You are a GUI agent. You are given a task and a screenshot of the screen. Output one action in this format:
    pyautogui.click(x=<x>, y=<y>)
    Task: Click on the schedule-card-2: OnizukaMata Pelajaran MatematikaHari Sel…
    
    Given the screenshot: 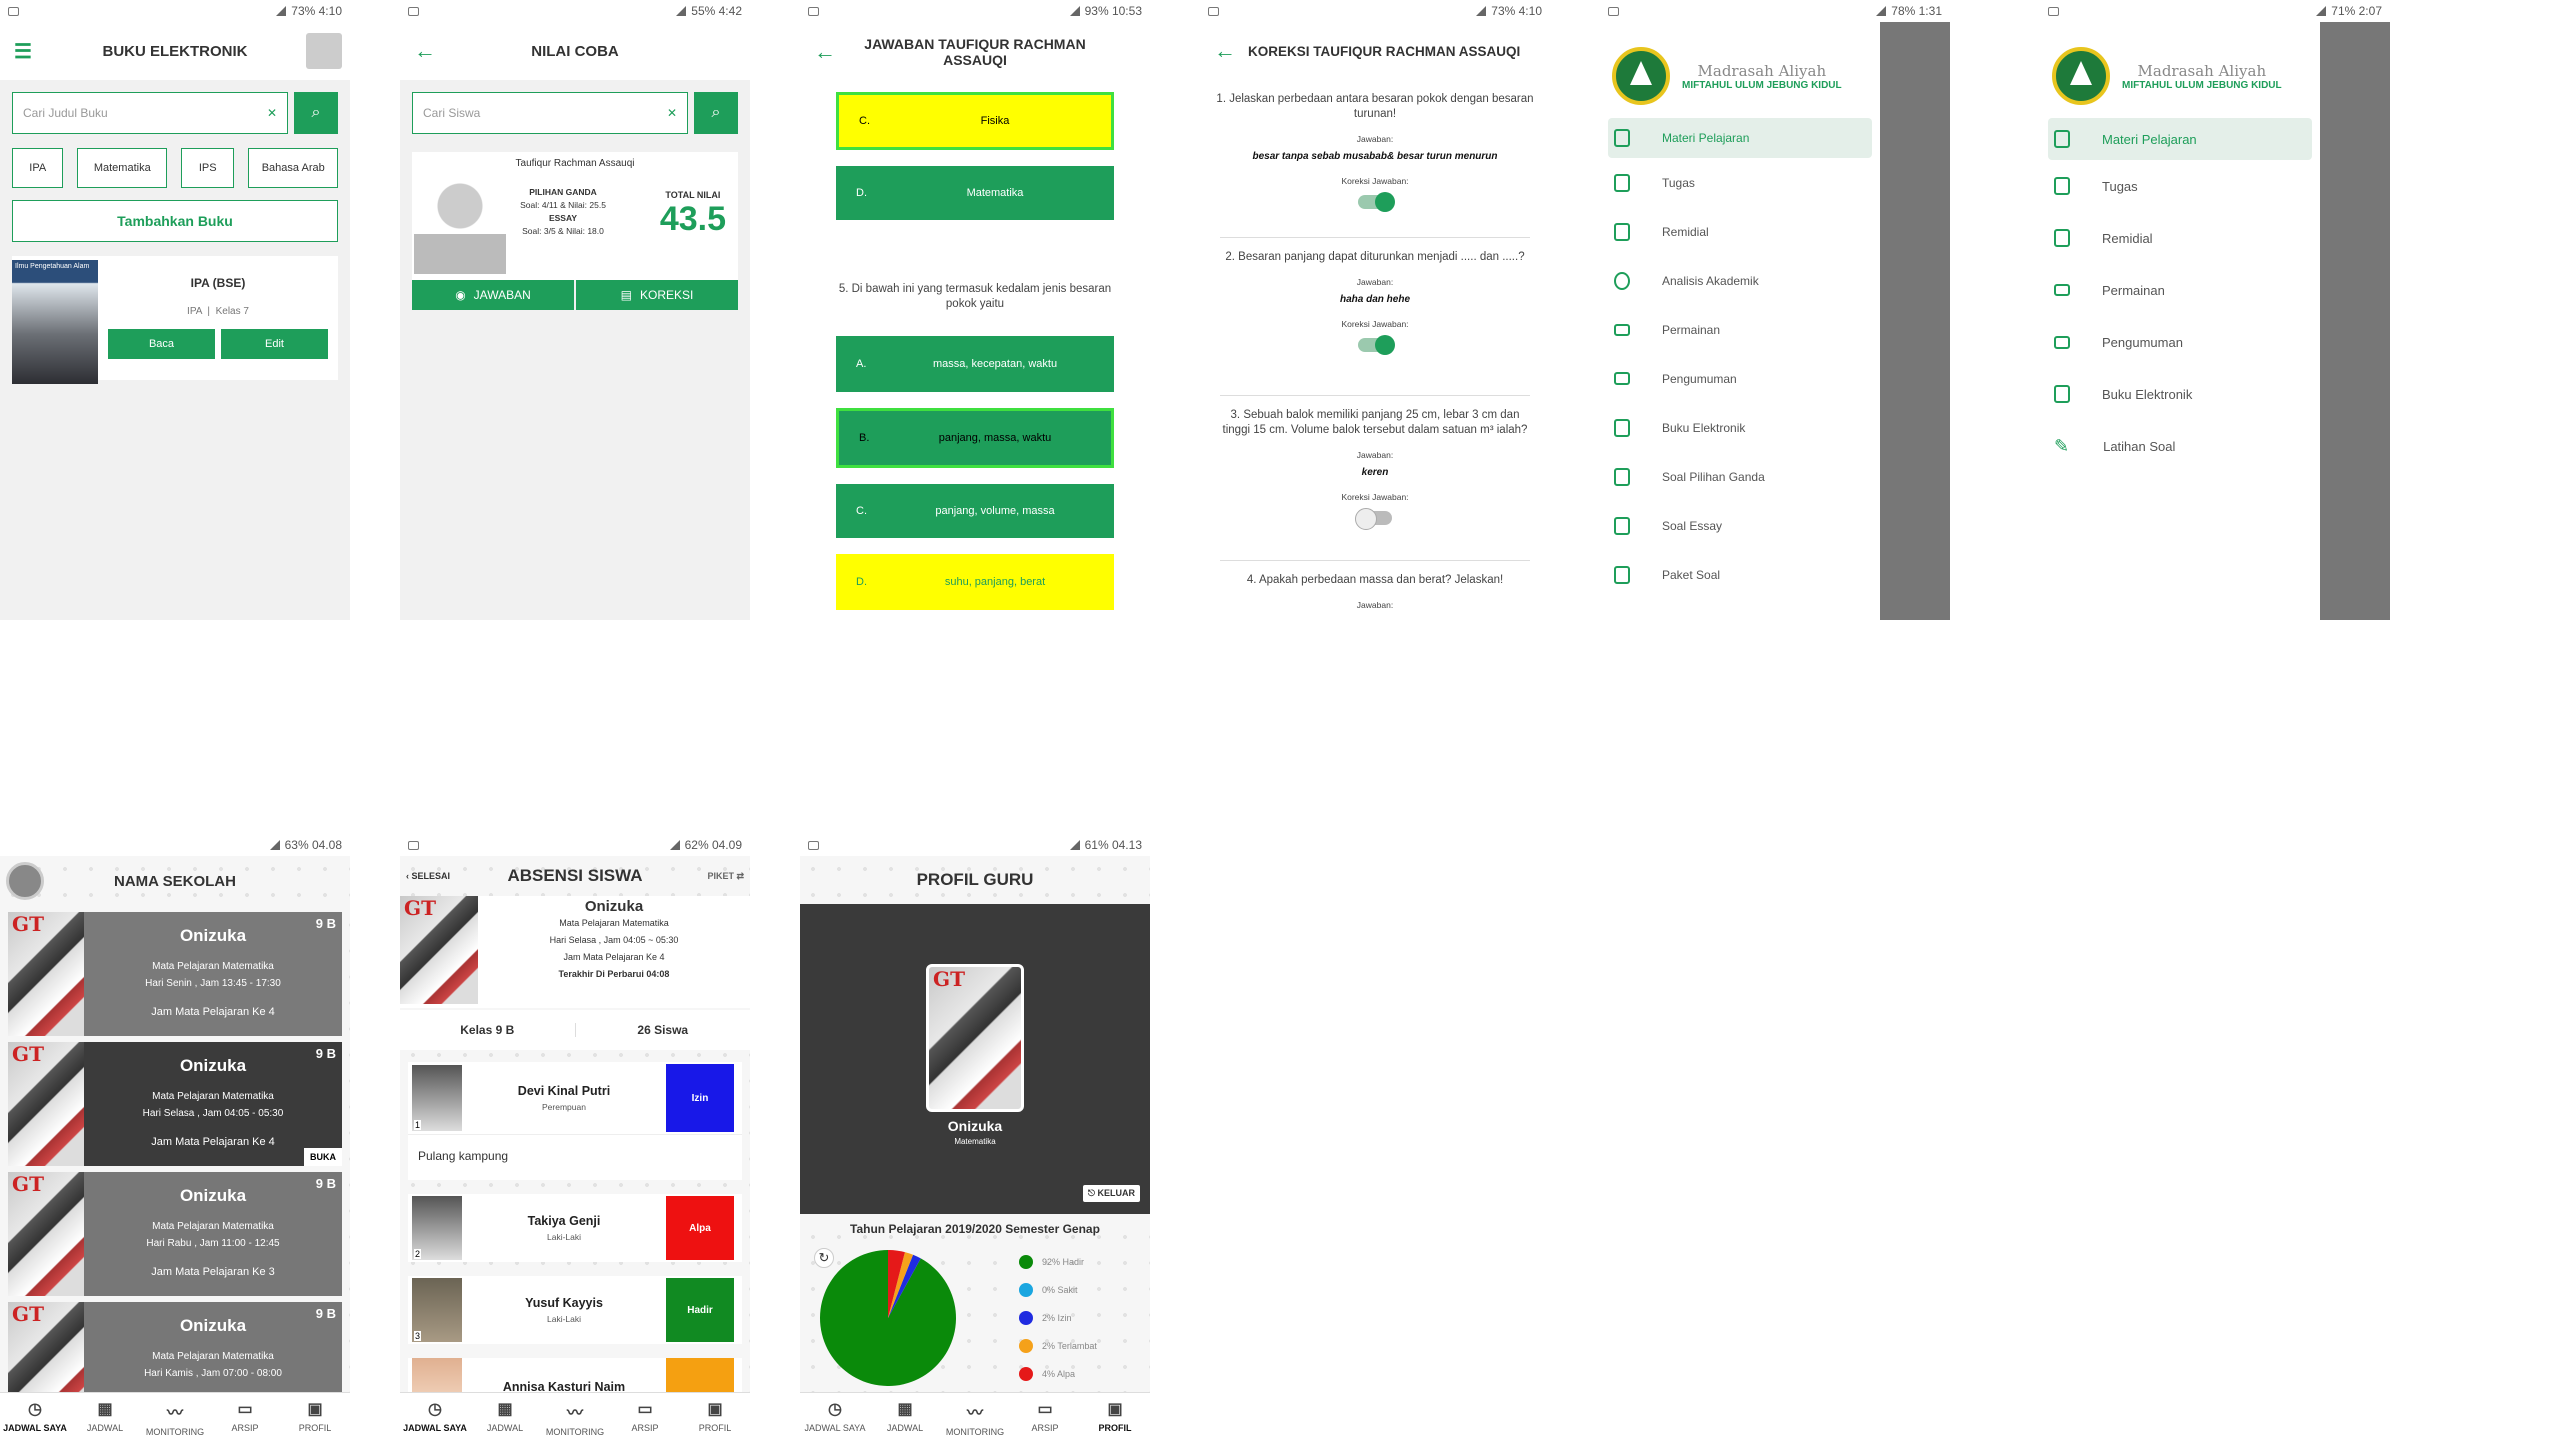 What is the action you would take?
    pyautogui.click(x=175, y=1104)
    